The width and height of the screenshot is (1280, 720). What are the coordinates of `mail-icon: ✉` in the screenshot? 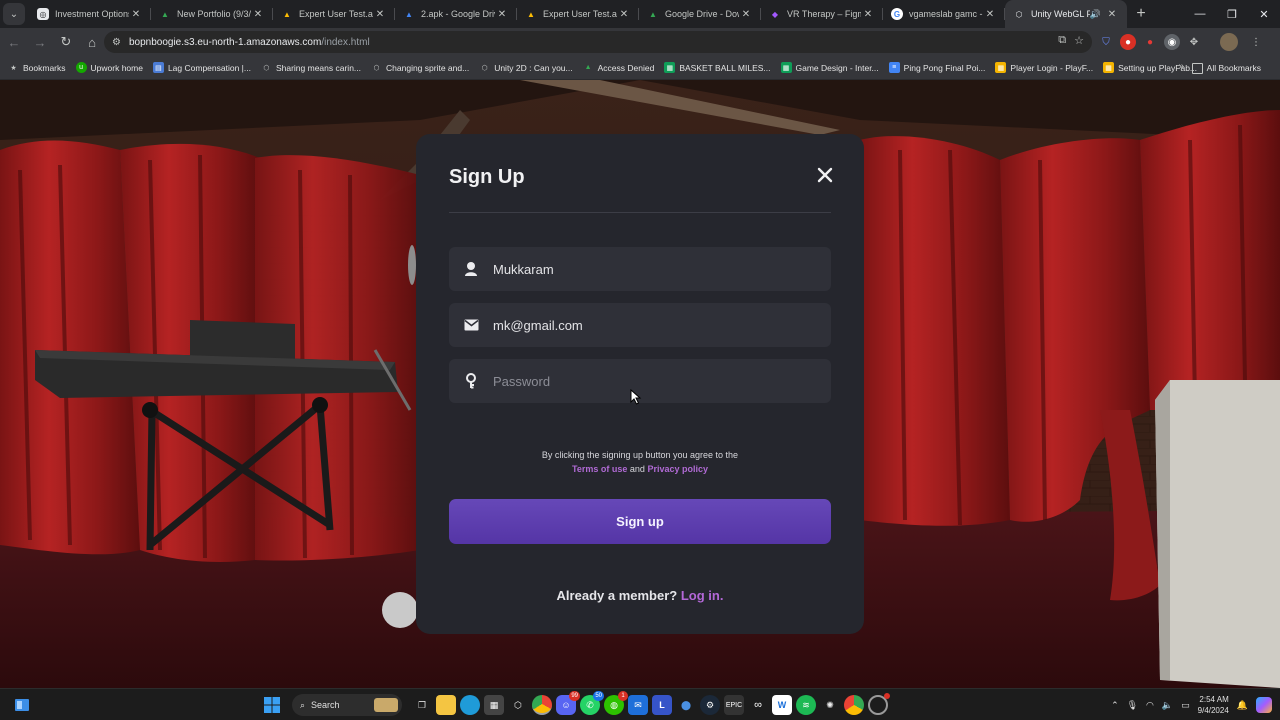 It's located at (638, 705).